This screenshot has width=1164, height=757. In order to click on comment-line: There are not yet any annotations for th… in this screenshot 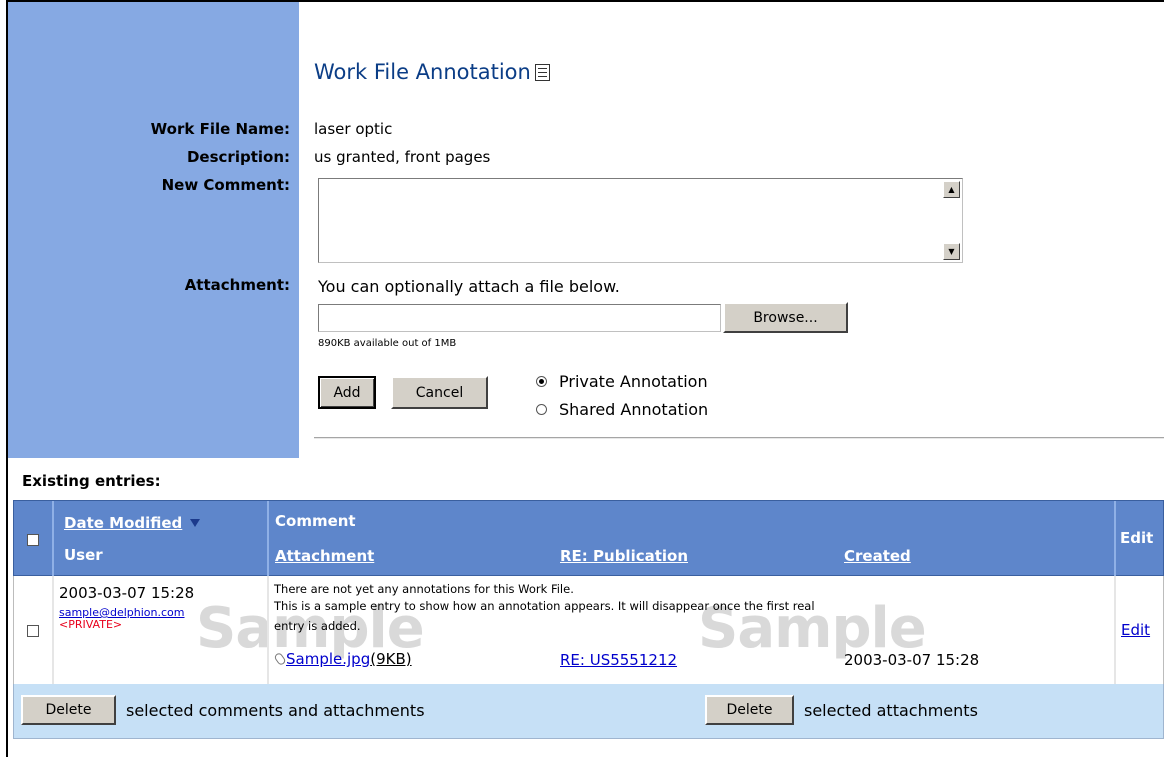, I will do `click(424, 589)`.